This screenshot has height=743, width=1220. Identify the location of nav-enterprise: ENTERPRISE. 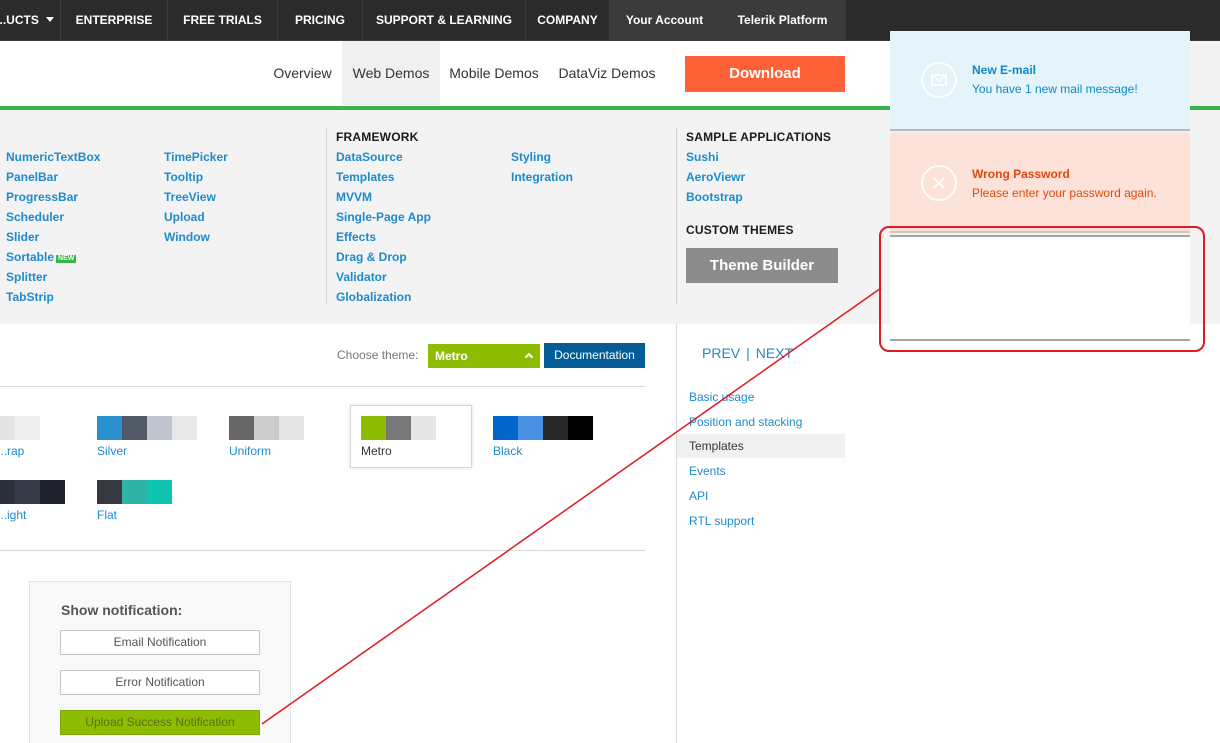
(114, 20).